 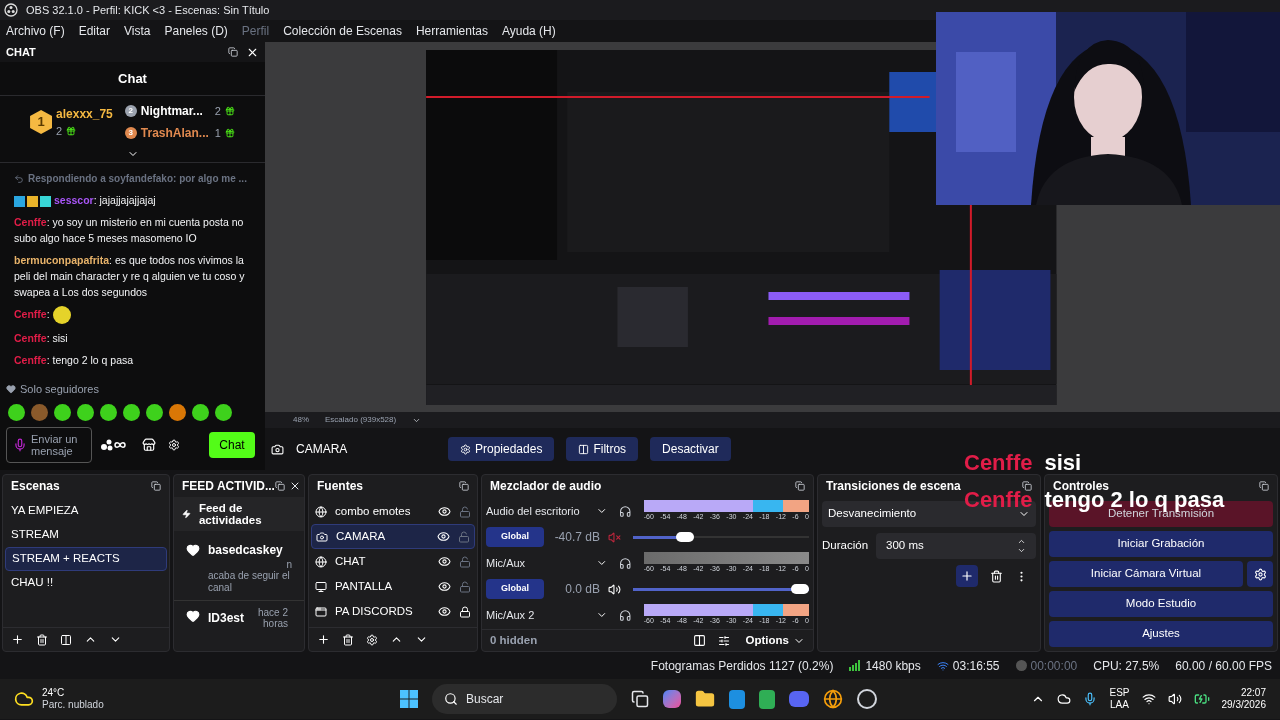 I want to click on scene-item: CHAU !!, so click(x=86, y=583).